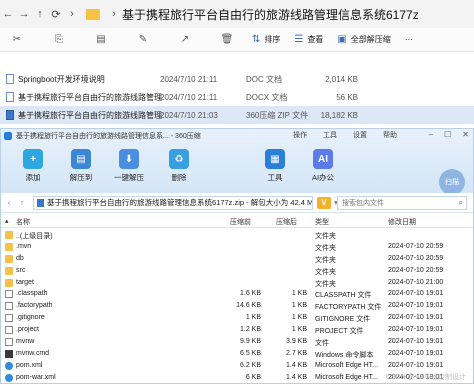 This screenshot has height=384, width=474. I want to click on file-type: 文件, so click(322, 344).